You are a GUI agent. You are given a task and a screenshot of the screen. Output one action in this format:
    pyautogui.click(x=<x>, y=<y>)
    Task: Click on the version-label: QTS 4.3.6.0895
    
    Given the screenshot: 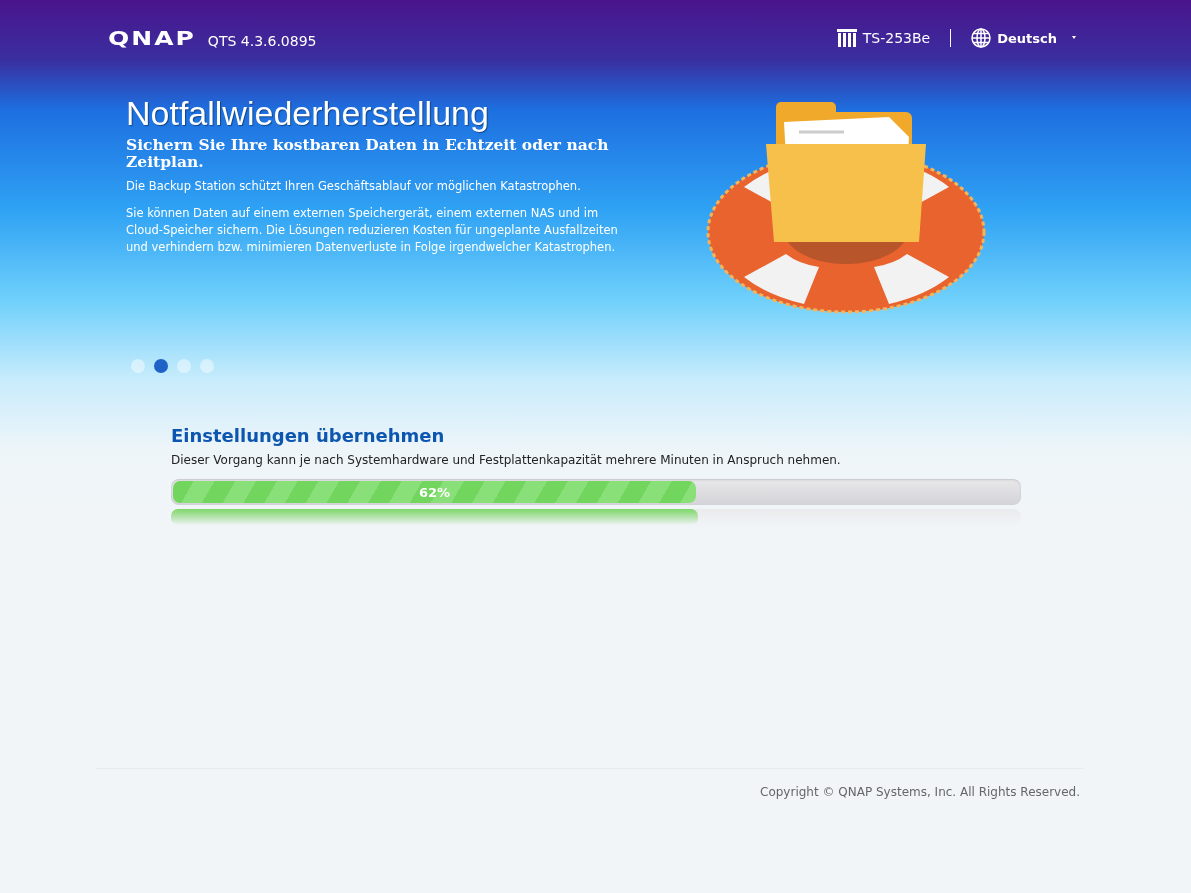 What is the action you would take?
    pyautogui.click(x=262, y=41)
    